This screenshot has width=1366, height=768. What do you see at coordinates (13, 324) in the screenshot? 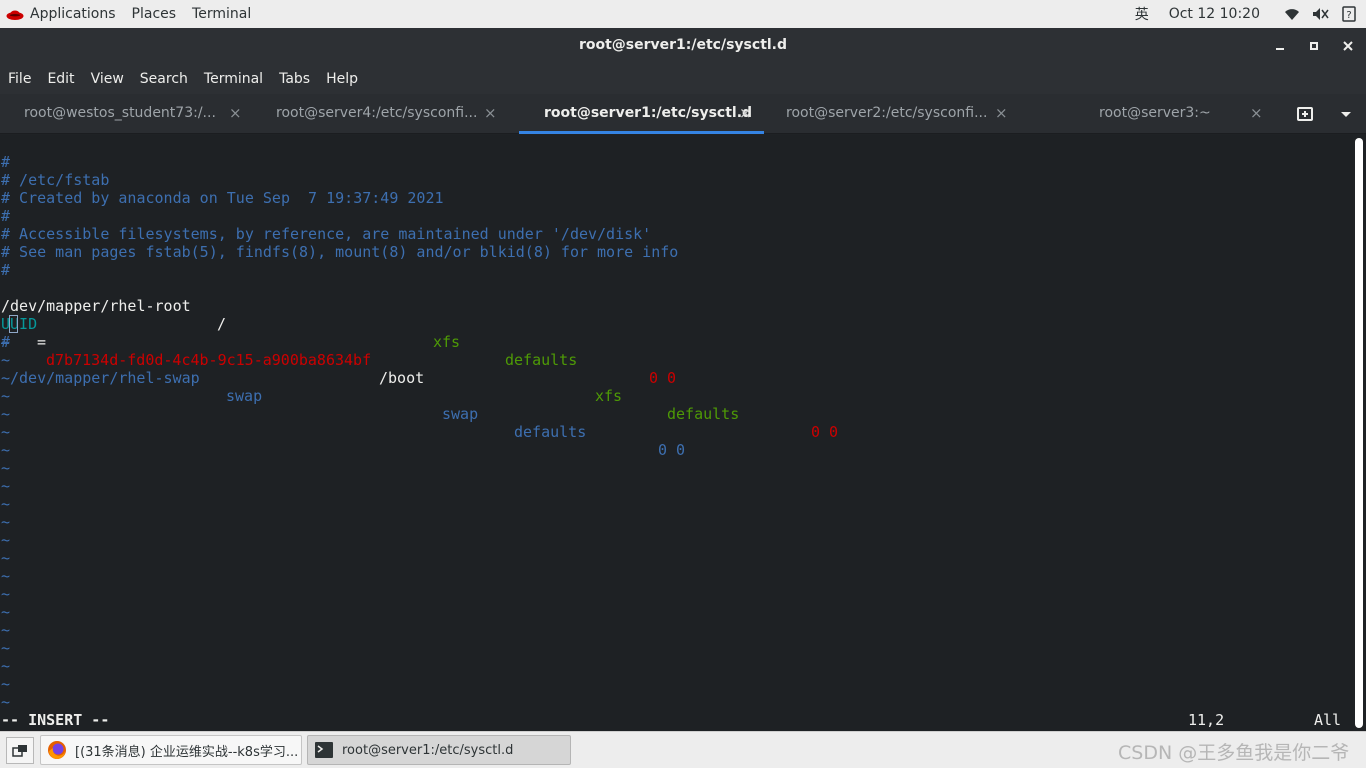
I see `text-cursor` at bounding box center [13, 324].